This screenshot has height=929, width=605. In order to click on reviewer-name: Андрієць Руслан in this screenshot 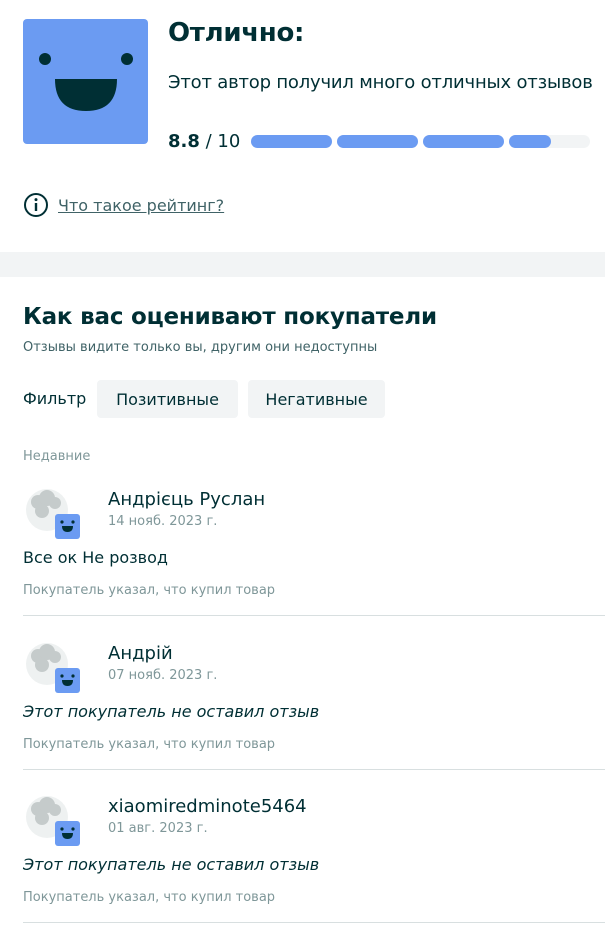, I will do `click(187, 499)`.